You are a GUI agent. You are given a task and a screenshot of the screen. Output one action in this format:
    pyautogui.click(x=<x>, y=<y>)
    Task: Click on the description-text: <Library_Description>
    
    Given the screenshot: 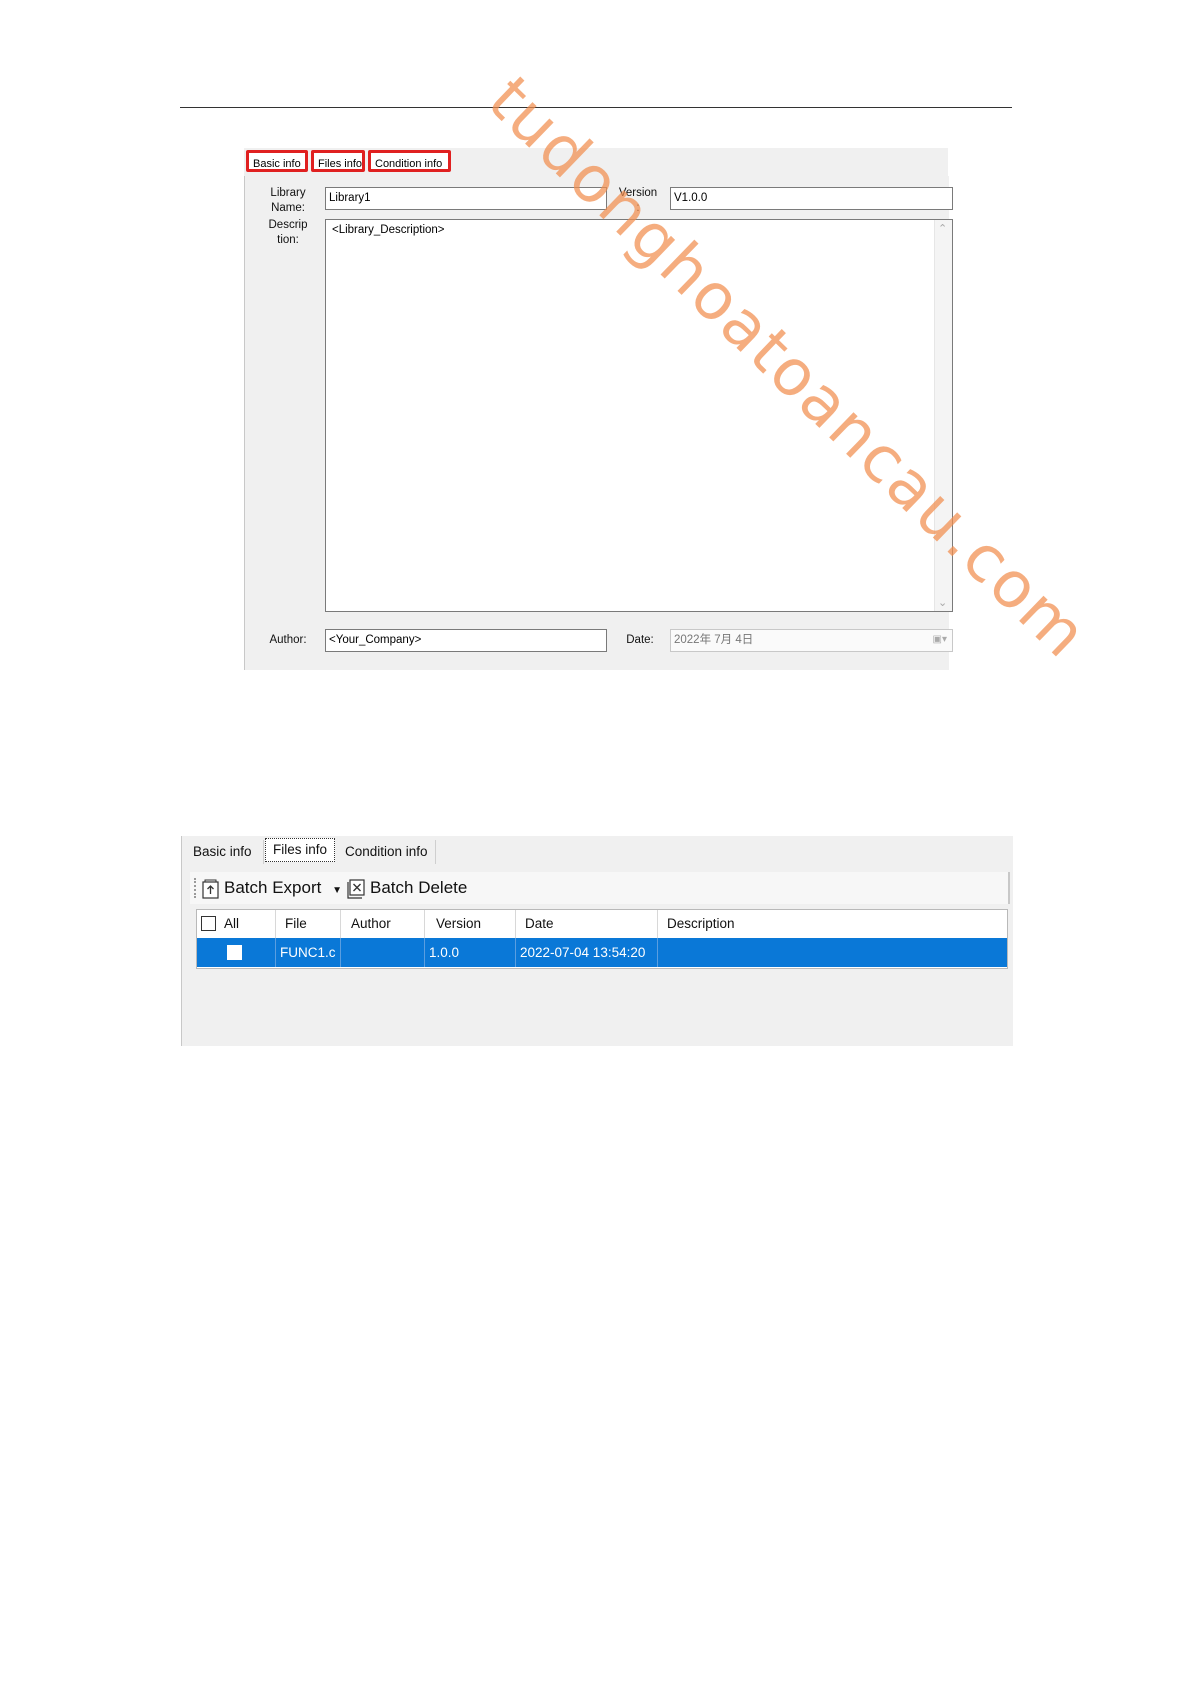 What is the action you would take?
    pyautogui.click(x=388, y=230)
    